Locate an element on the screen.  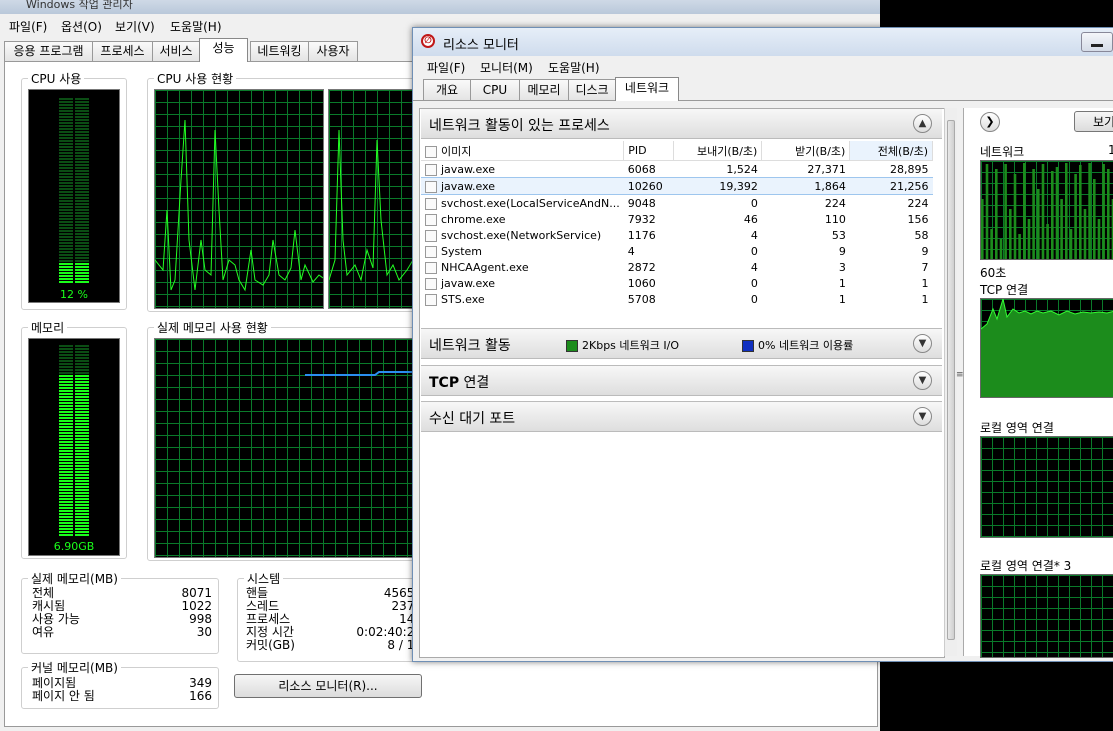
menu-file: 파일(F) is located at coordinates (28, 26).